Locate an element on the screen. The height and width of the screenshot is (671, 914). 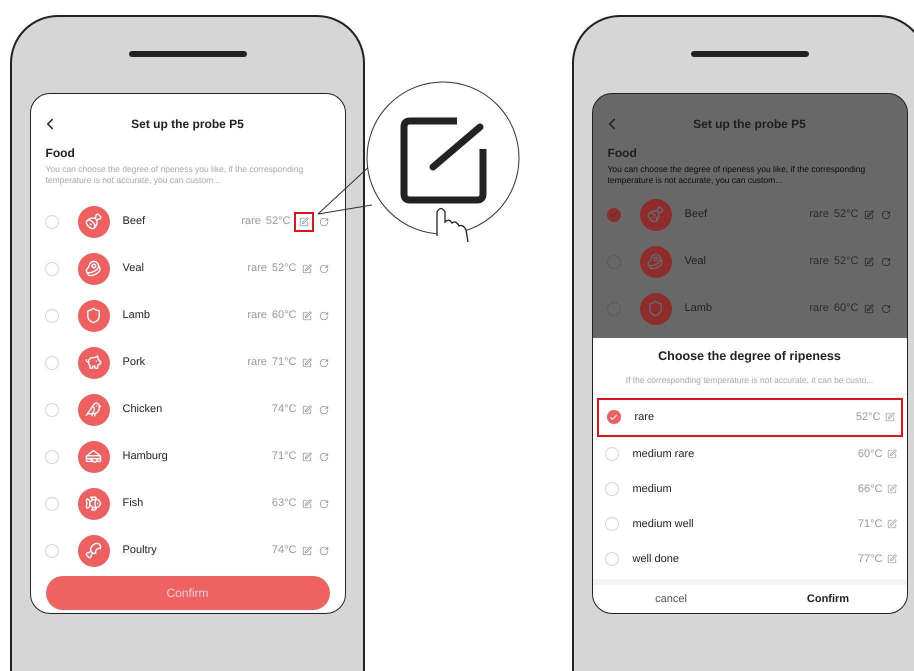
temperature-label: 63°C is located at coordinates (284, 504).